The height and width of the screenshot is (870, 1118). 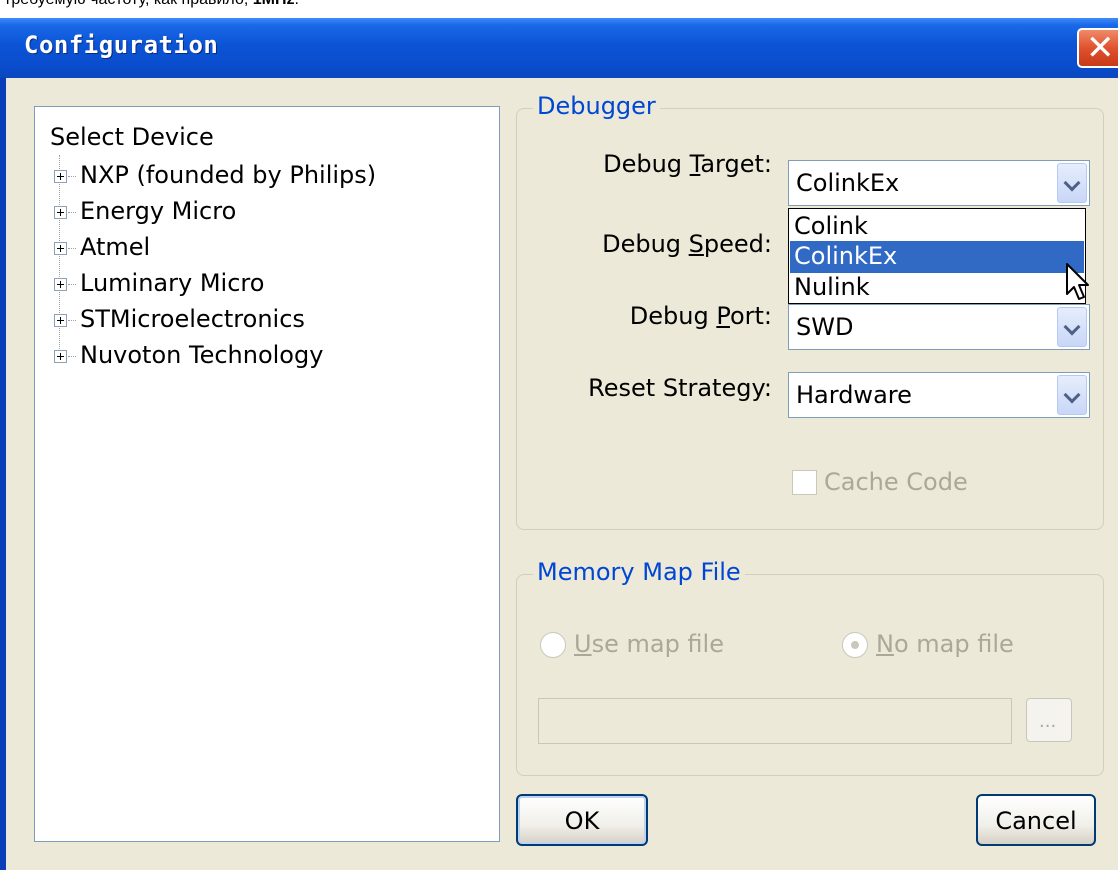 What do you see at coordinates (896, 482) in the screenshot?
I see `cache-code-label: Cache Code` at bounding box center [896, 482].